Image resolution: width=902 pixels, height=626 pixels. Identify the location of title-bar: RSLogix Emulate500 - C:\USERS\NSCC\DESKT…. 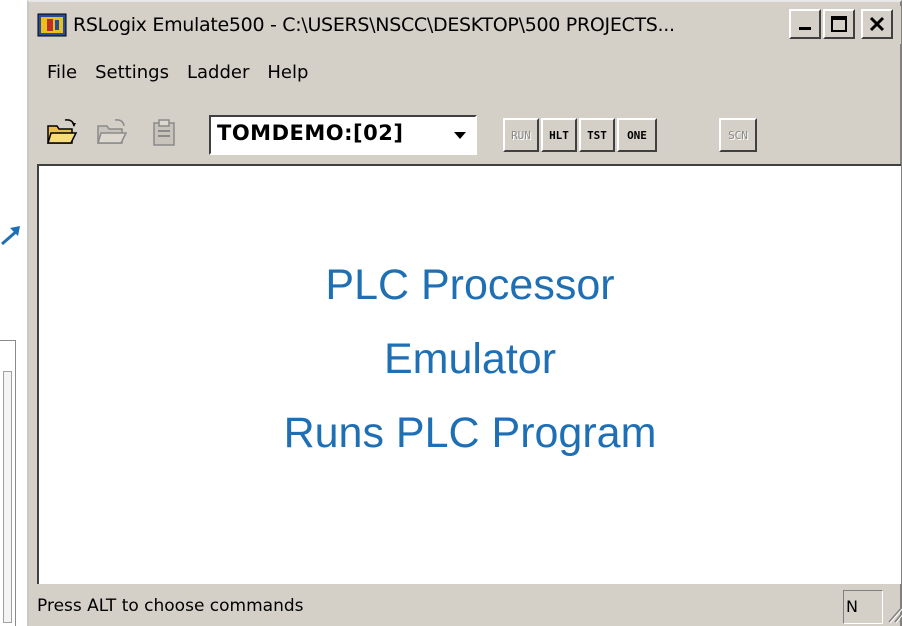
(467, 25).